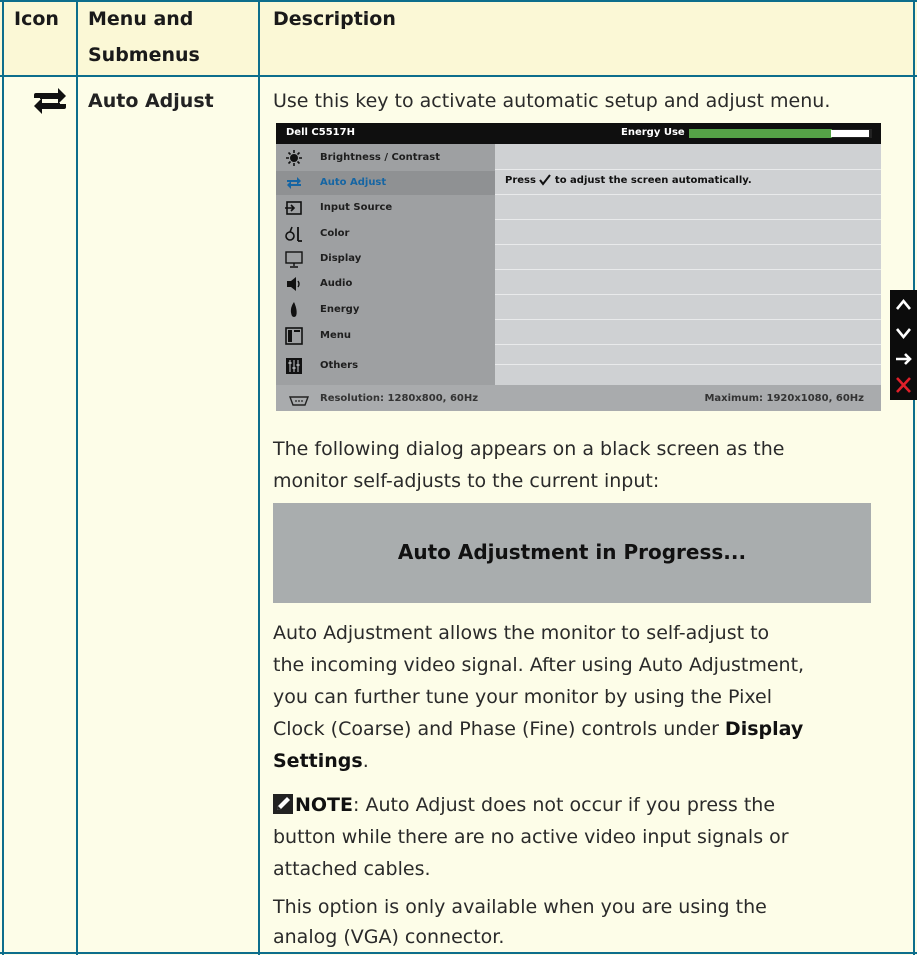 The image size is (917, 955). What do you see at coordinates (36, 19) in the screenshot?
I see `header-icon: Icon` at bounding box center [36, 19].